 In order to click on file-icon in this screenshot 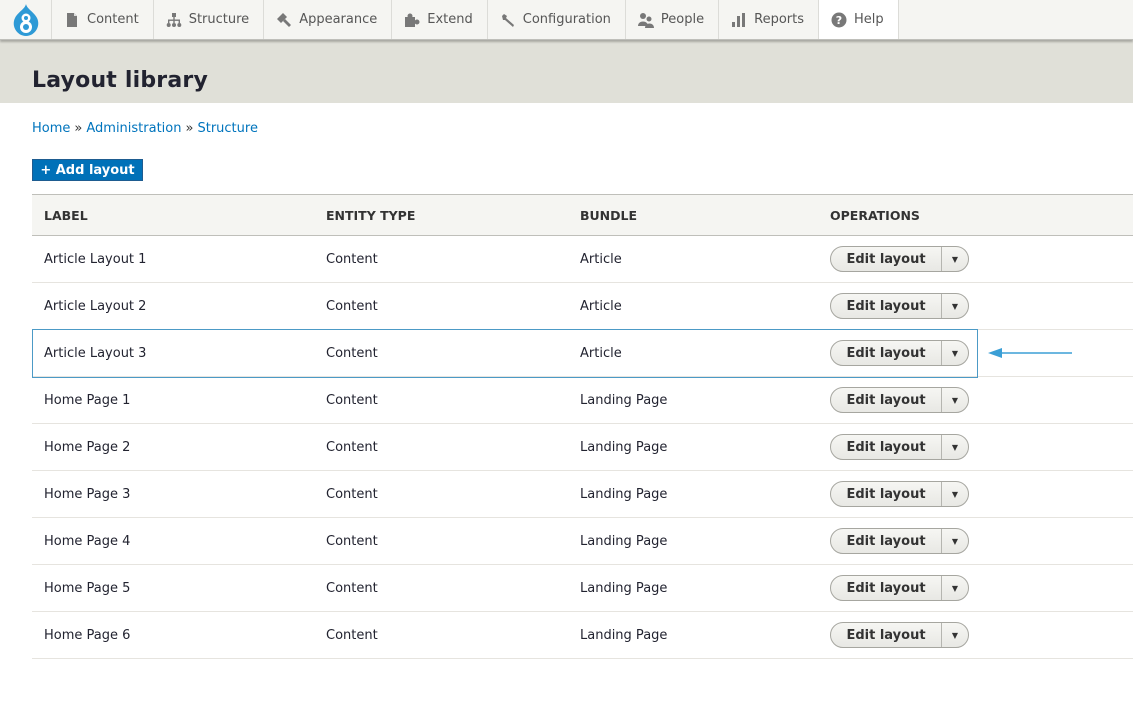, I will do `click(72, 19)`.